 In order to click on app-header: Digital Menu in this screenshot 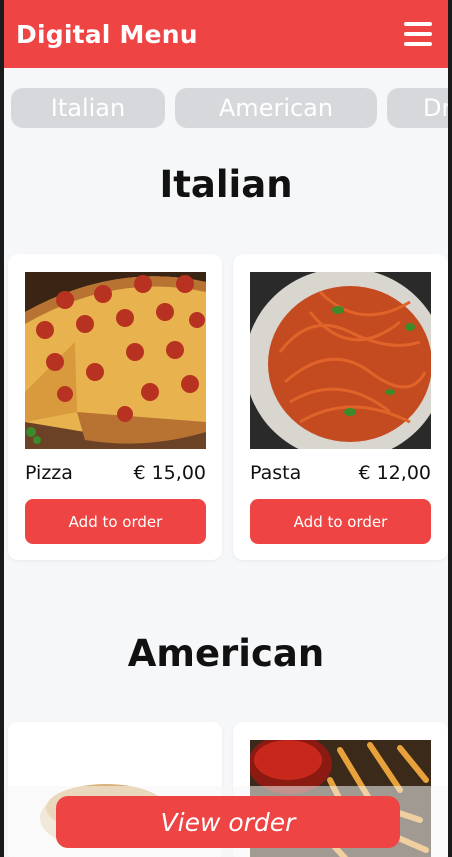, I will do `click(226, 34)`.